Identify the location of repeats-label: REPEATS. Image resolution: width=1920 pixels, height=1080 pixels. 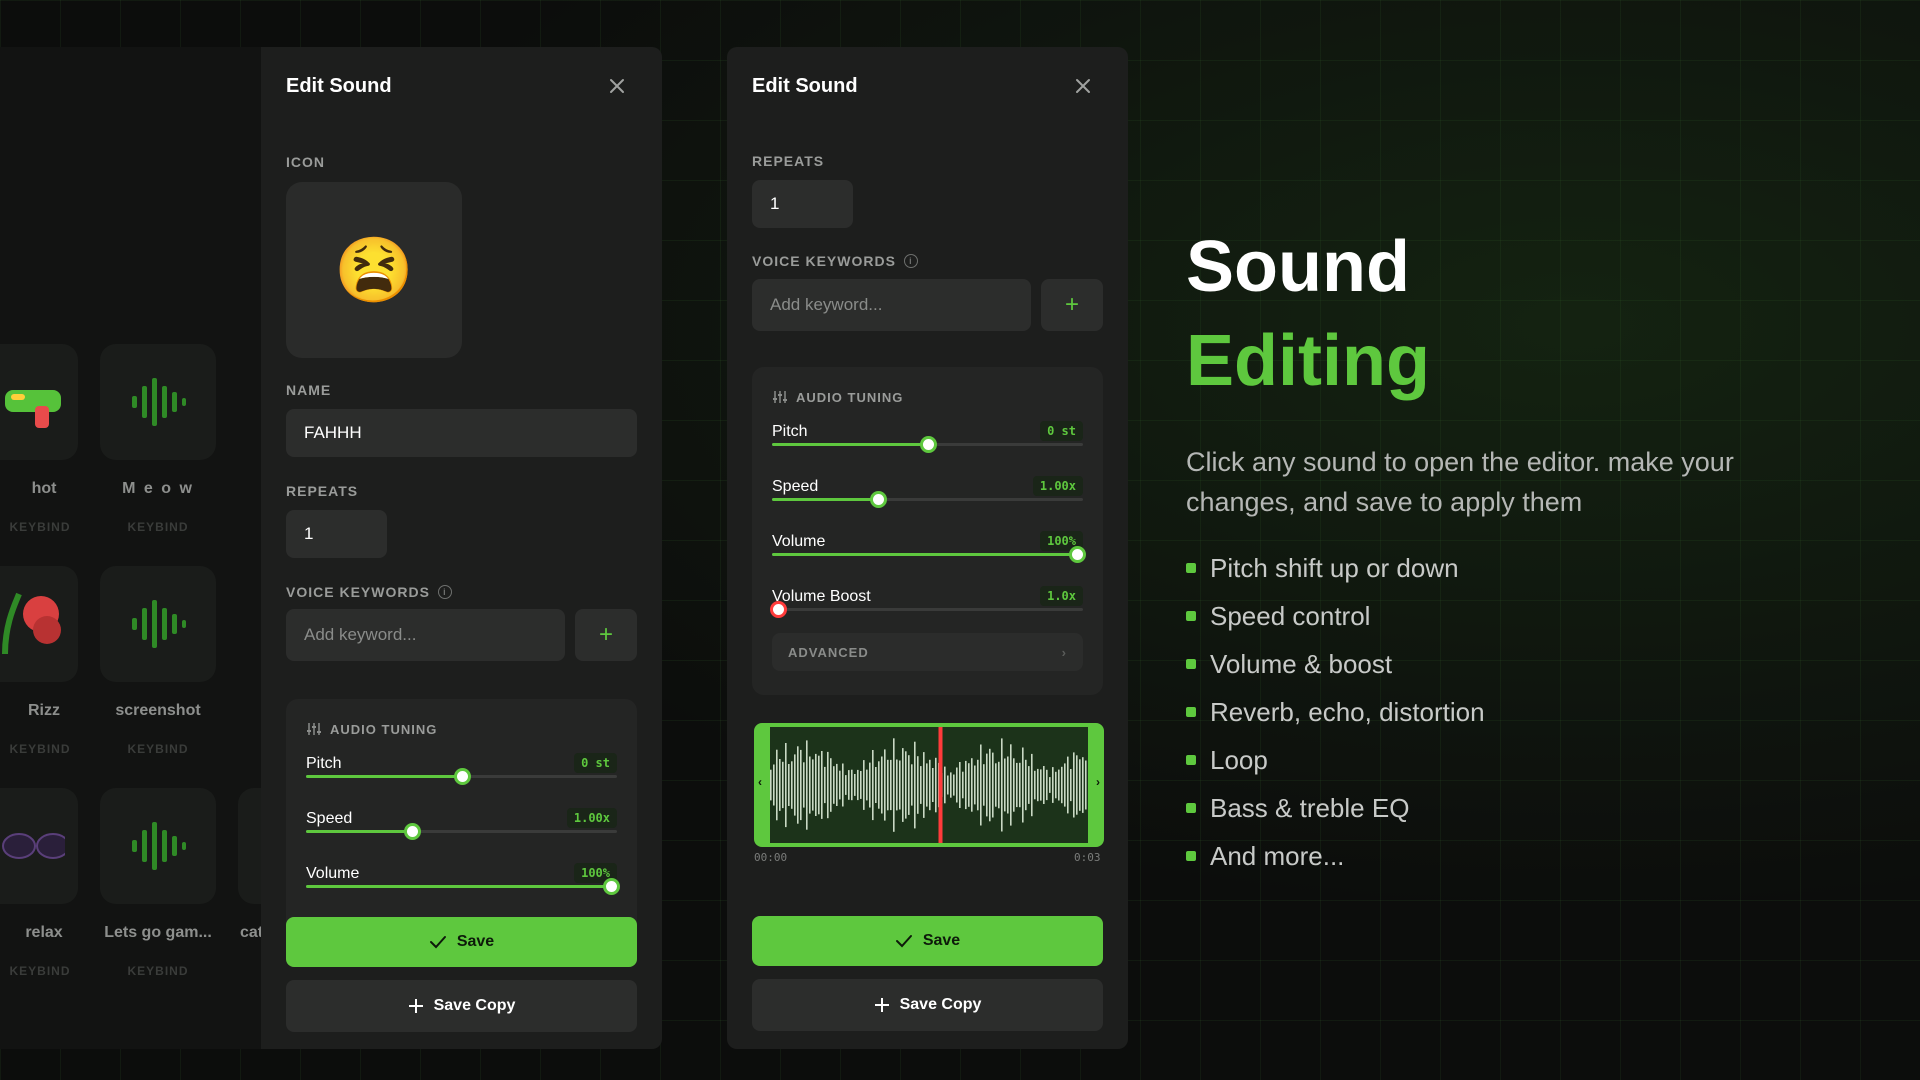
(322, 491).